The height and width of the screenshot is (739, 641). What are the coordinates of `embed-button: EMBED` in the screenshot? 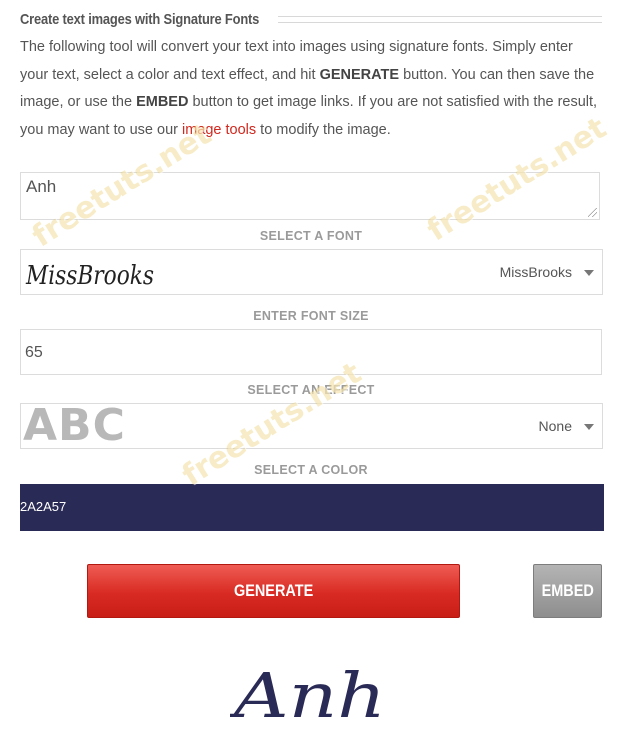 It's located at (567, 591).